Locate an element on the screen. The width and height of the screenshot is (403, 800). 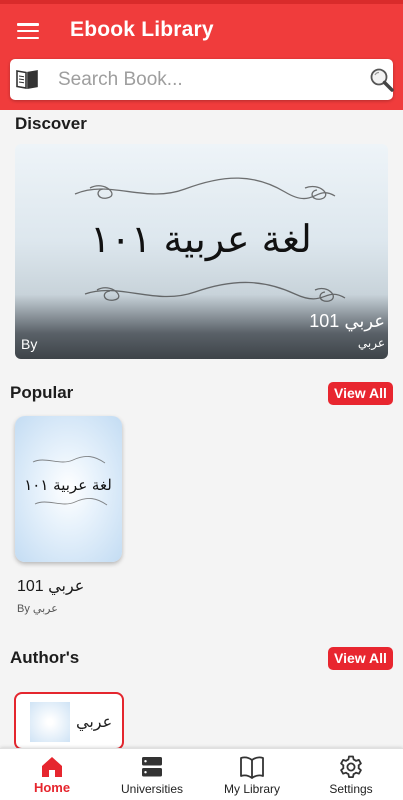
featured-book-title: عربي 101 is located at coordinates (347, 321).